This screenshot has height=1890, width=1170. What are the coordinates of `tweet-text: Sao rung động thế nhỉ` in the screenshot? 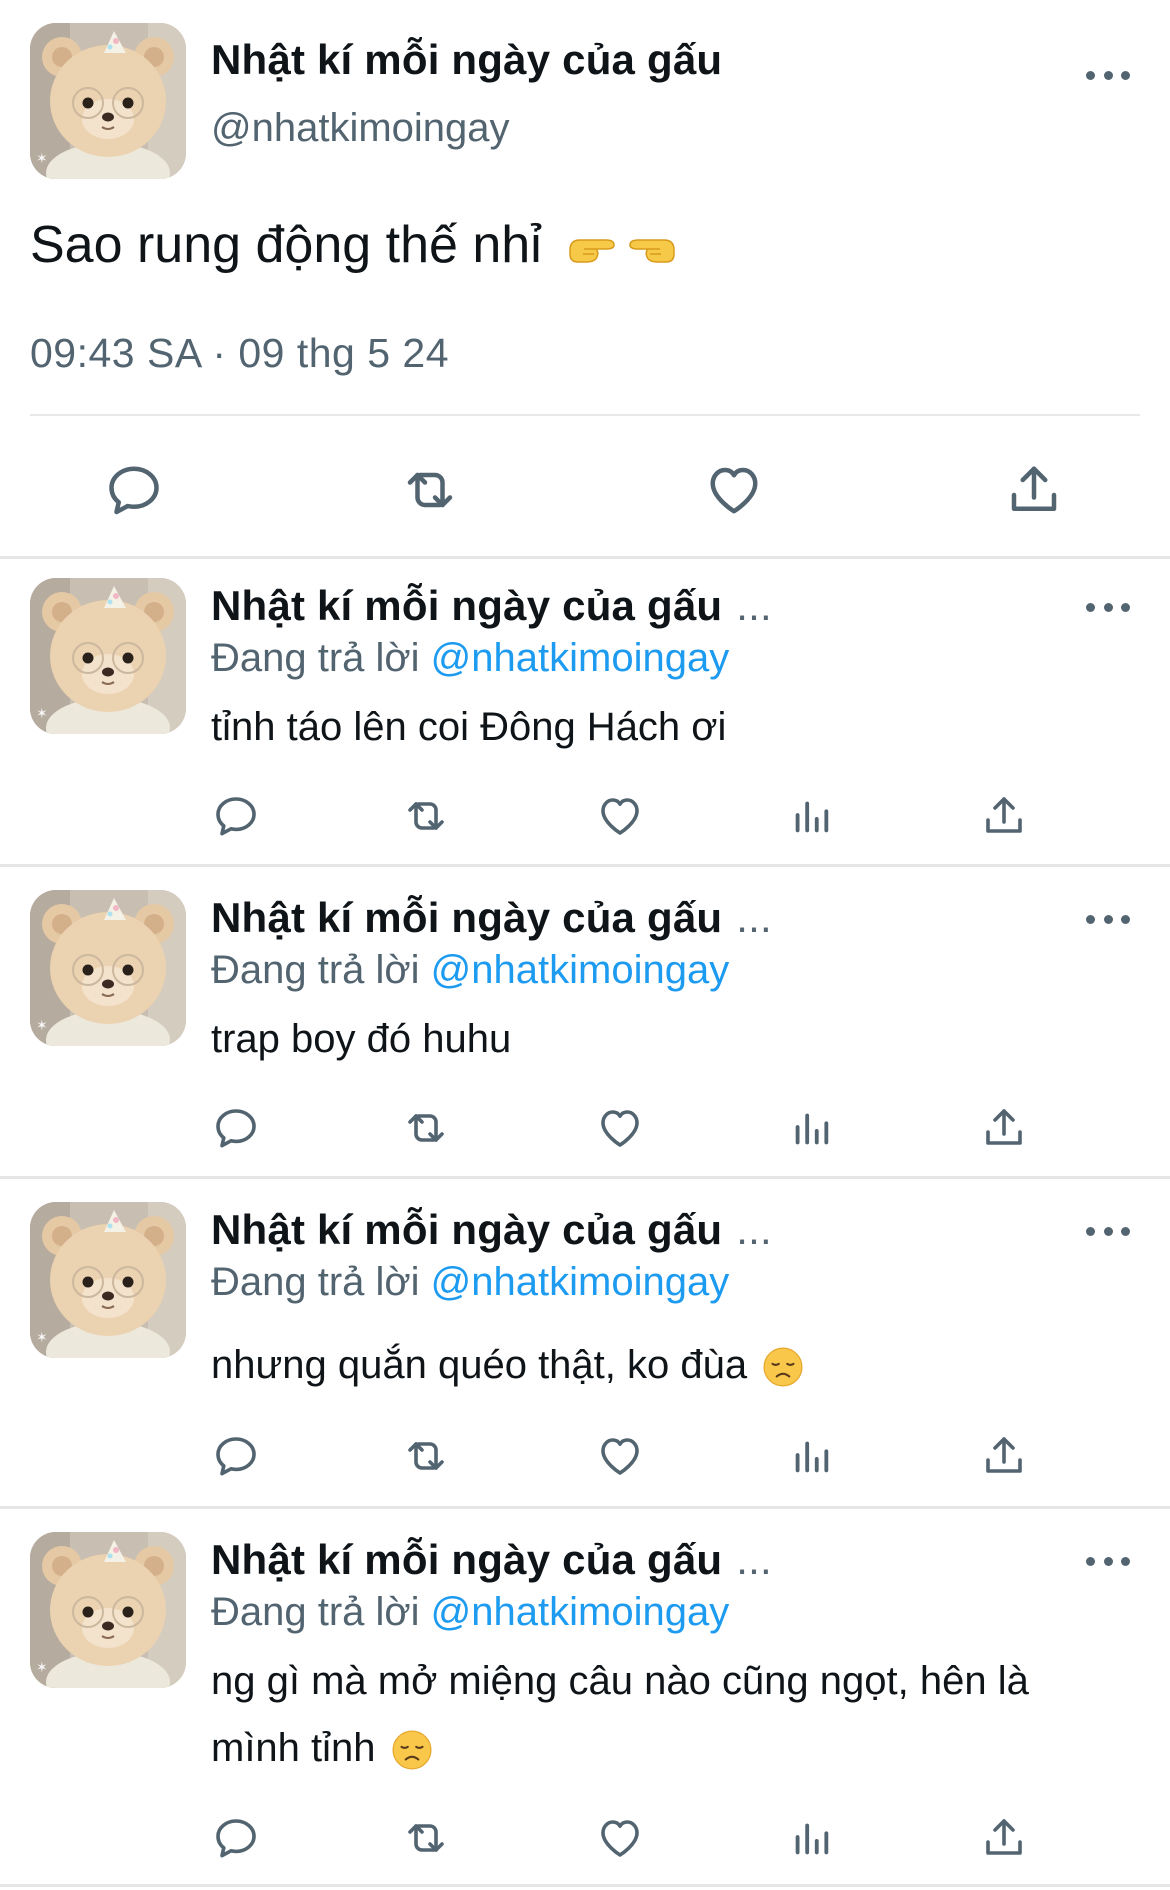 It's located at (354, 245).